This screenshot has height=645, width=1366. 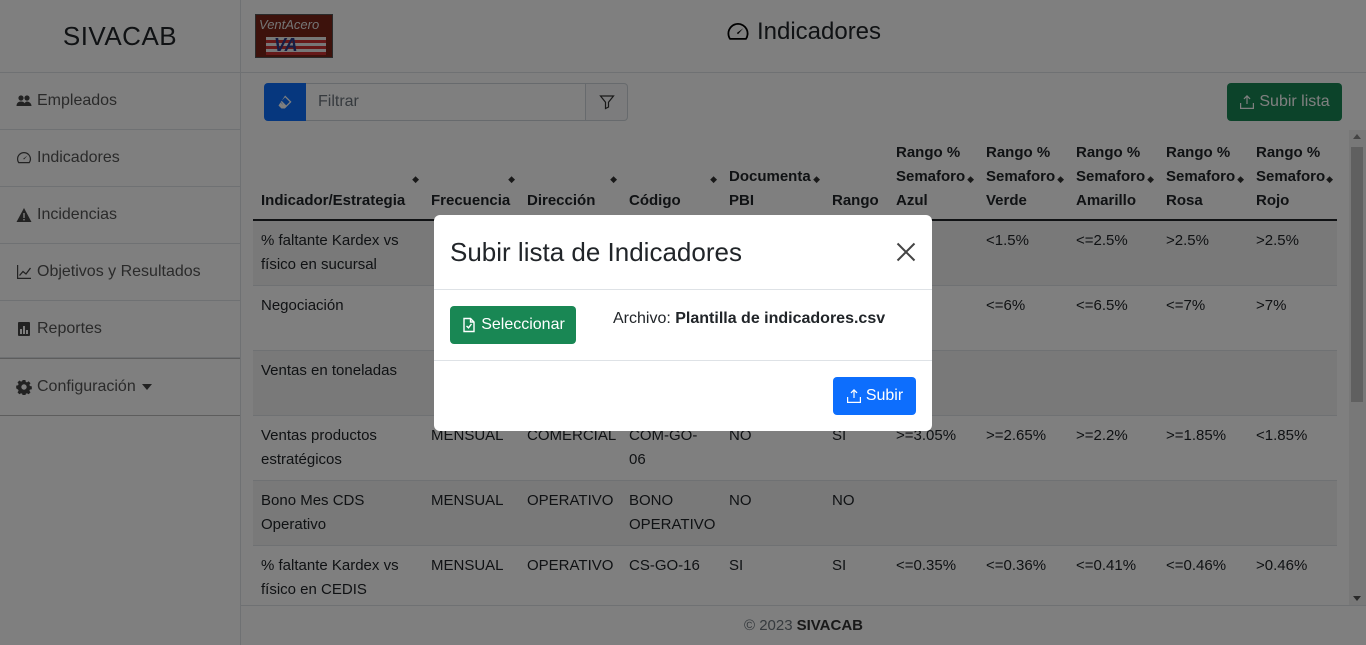 What do you see at coordinates (683, 396) in the screenshot?
I see `modal-footer: Subir` at bounding box center [683, 396].